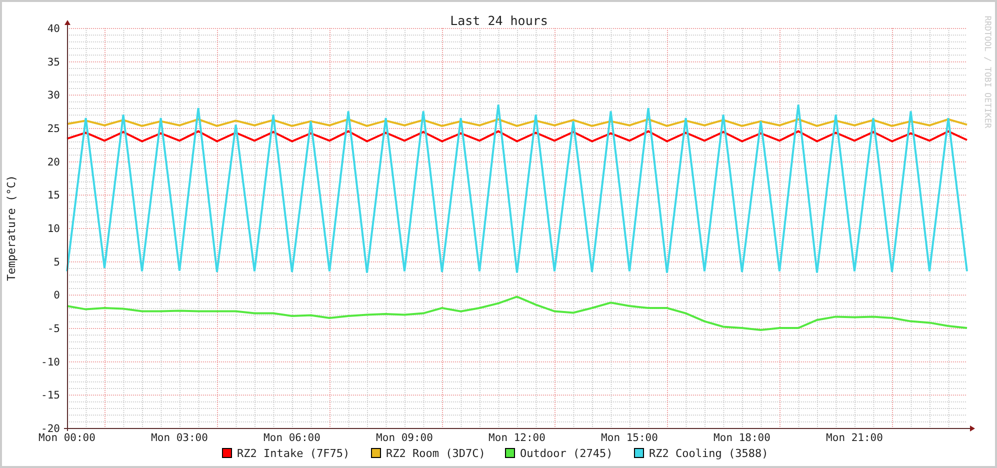 The image size is (997, 468). What do you see at coordinates (293, 453) in the screenshot?
I see `legend-label: RZ2 Intake (7F75)` at bounding box center [293, 453].